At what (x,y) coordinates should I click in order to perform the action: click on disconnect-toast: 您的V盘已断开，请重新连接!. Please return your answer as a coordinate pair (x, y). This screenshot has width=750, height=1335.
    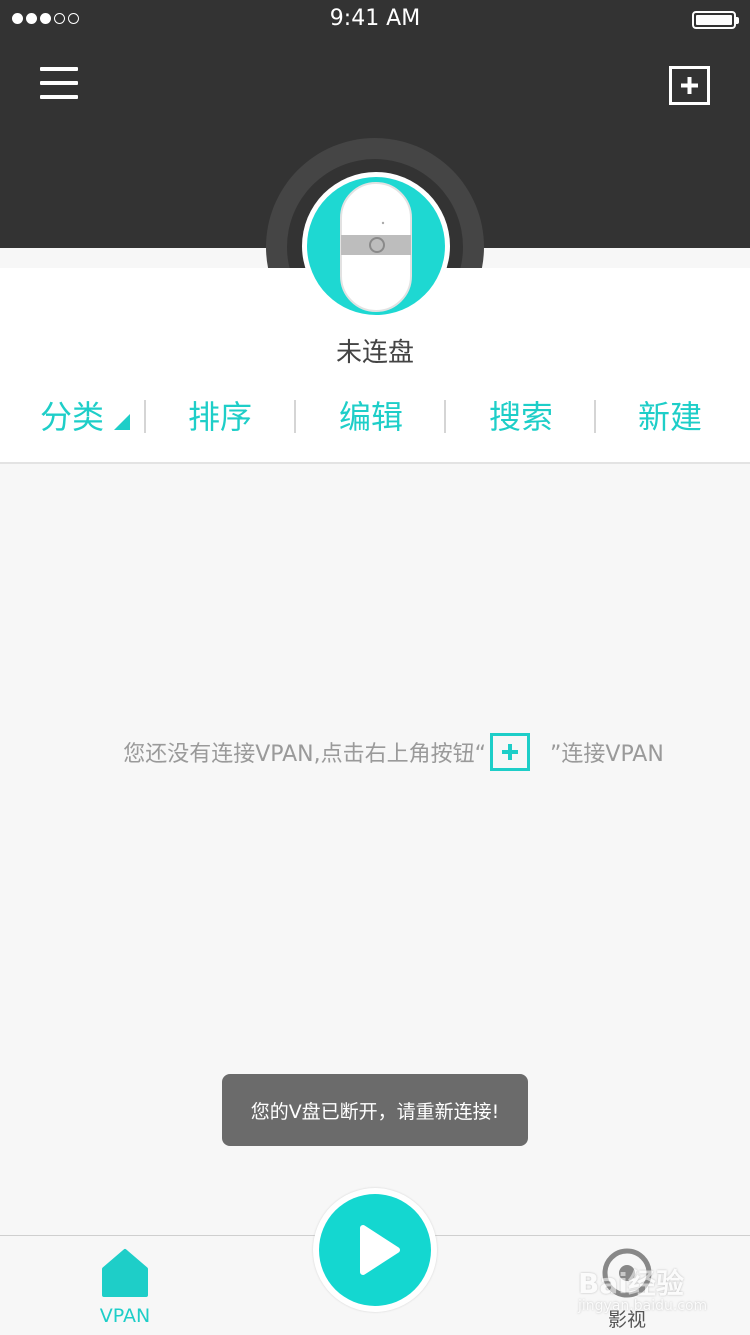
    Looking at the image, I should click on (375, 1110).